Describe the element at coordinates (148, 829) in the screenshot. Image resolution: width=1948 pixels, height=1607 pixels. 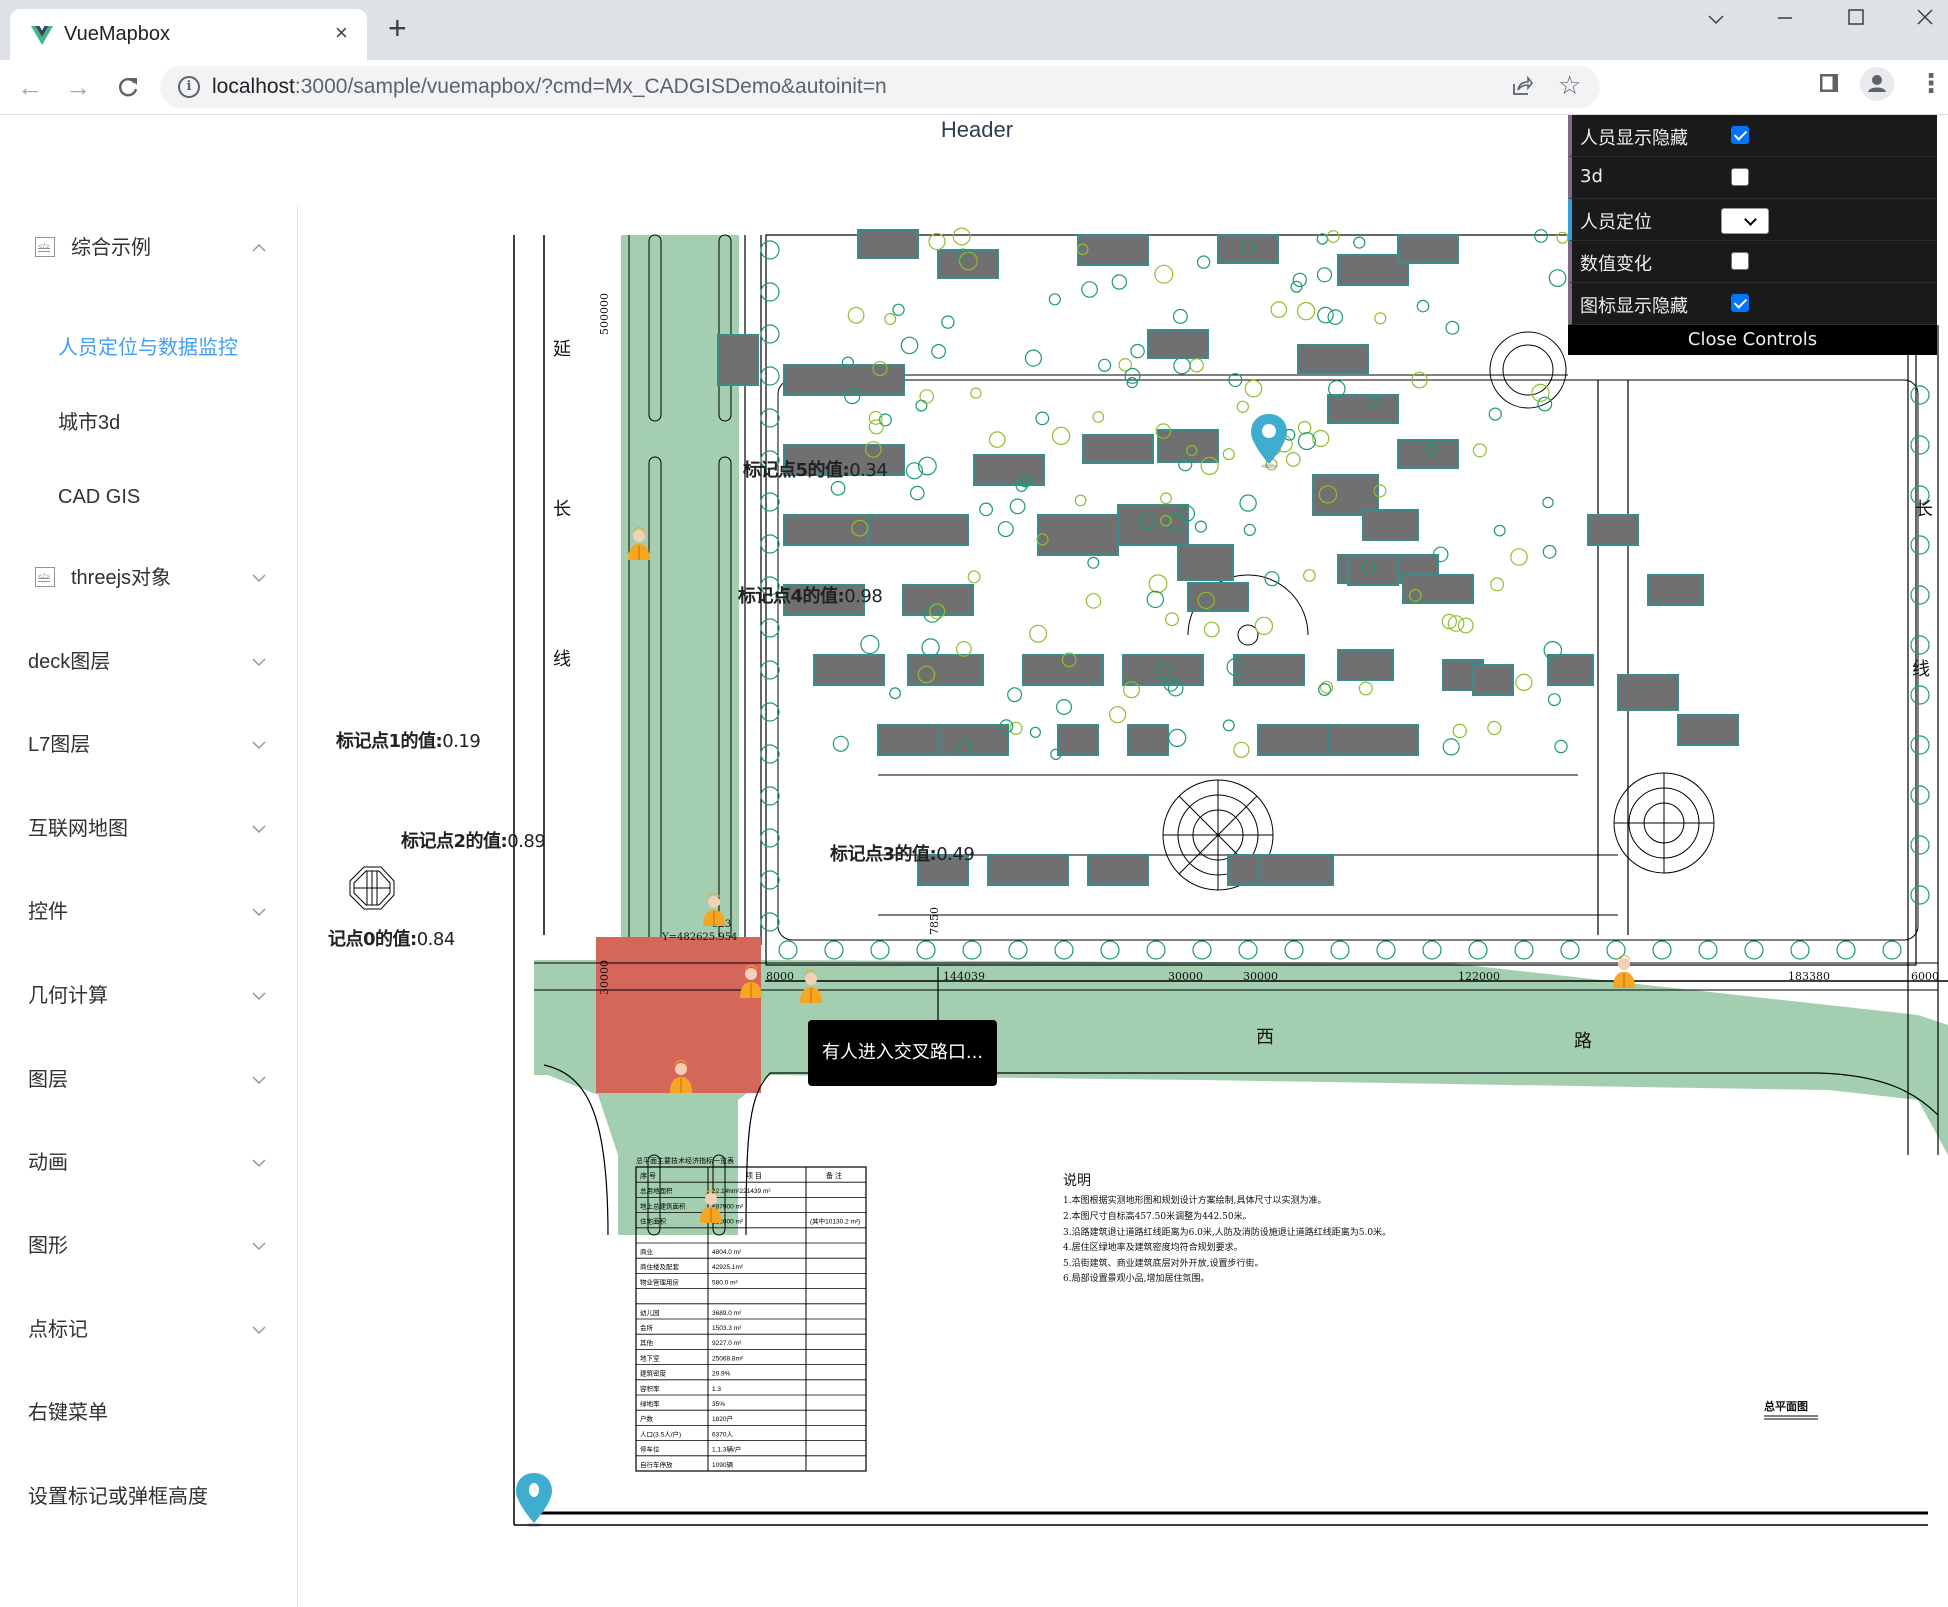
I see `sidebar-item-7: 互联网地图` at that location.